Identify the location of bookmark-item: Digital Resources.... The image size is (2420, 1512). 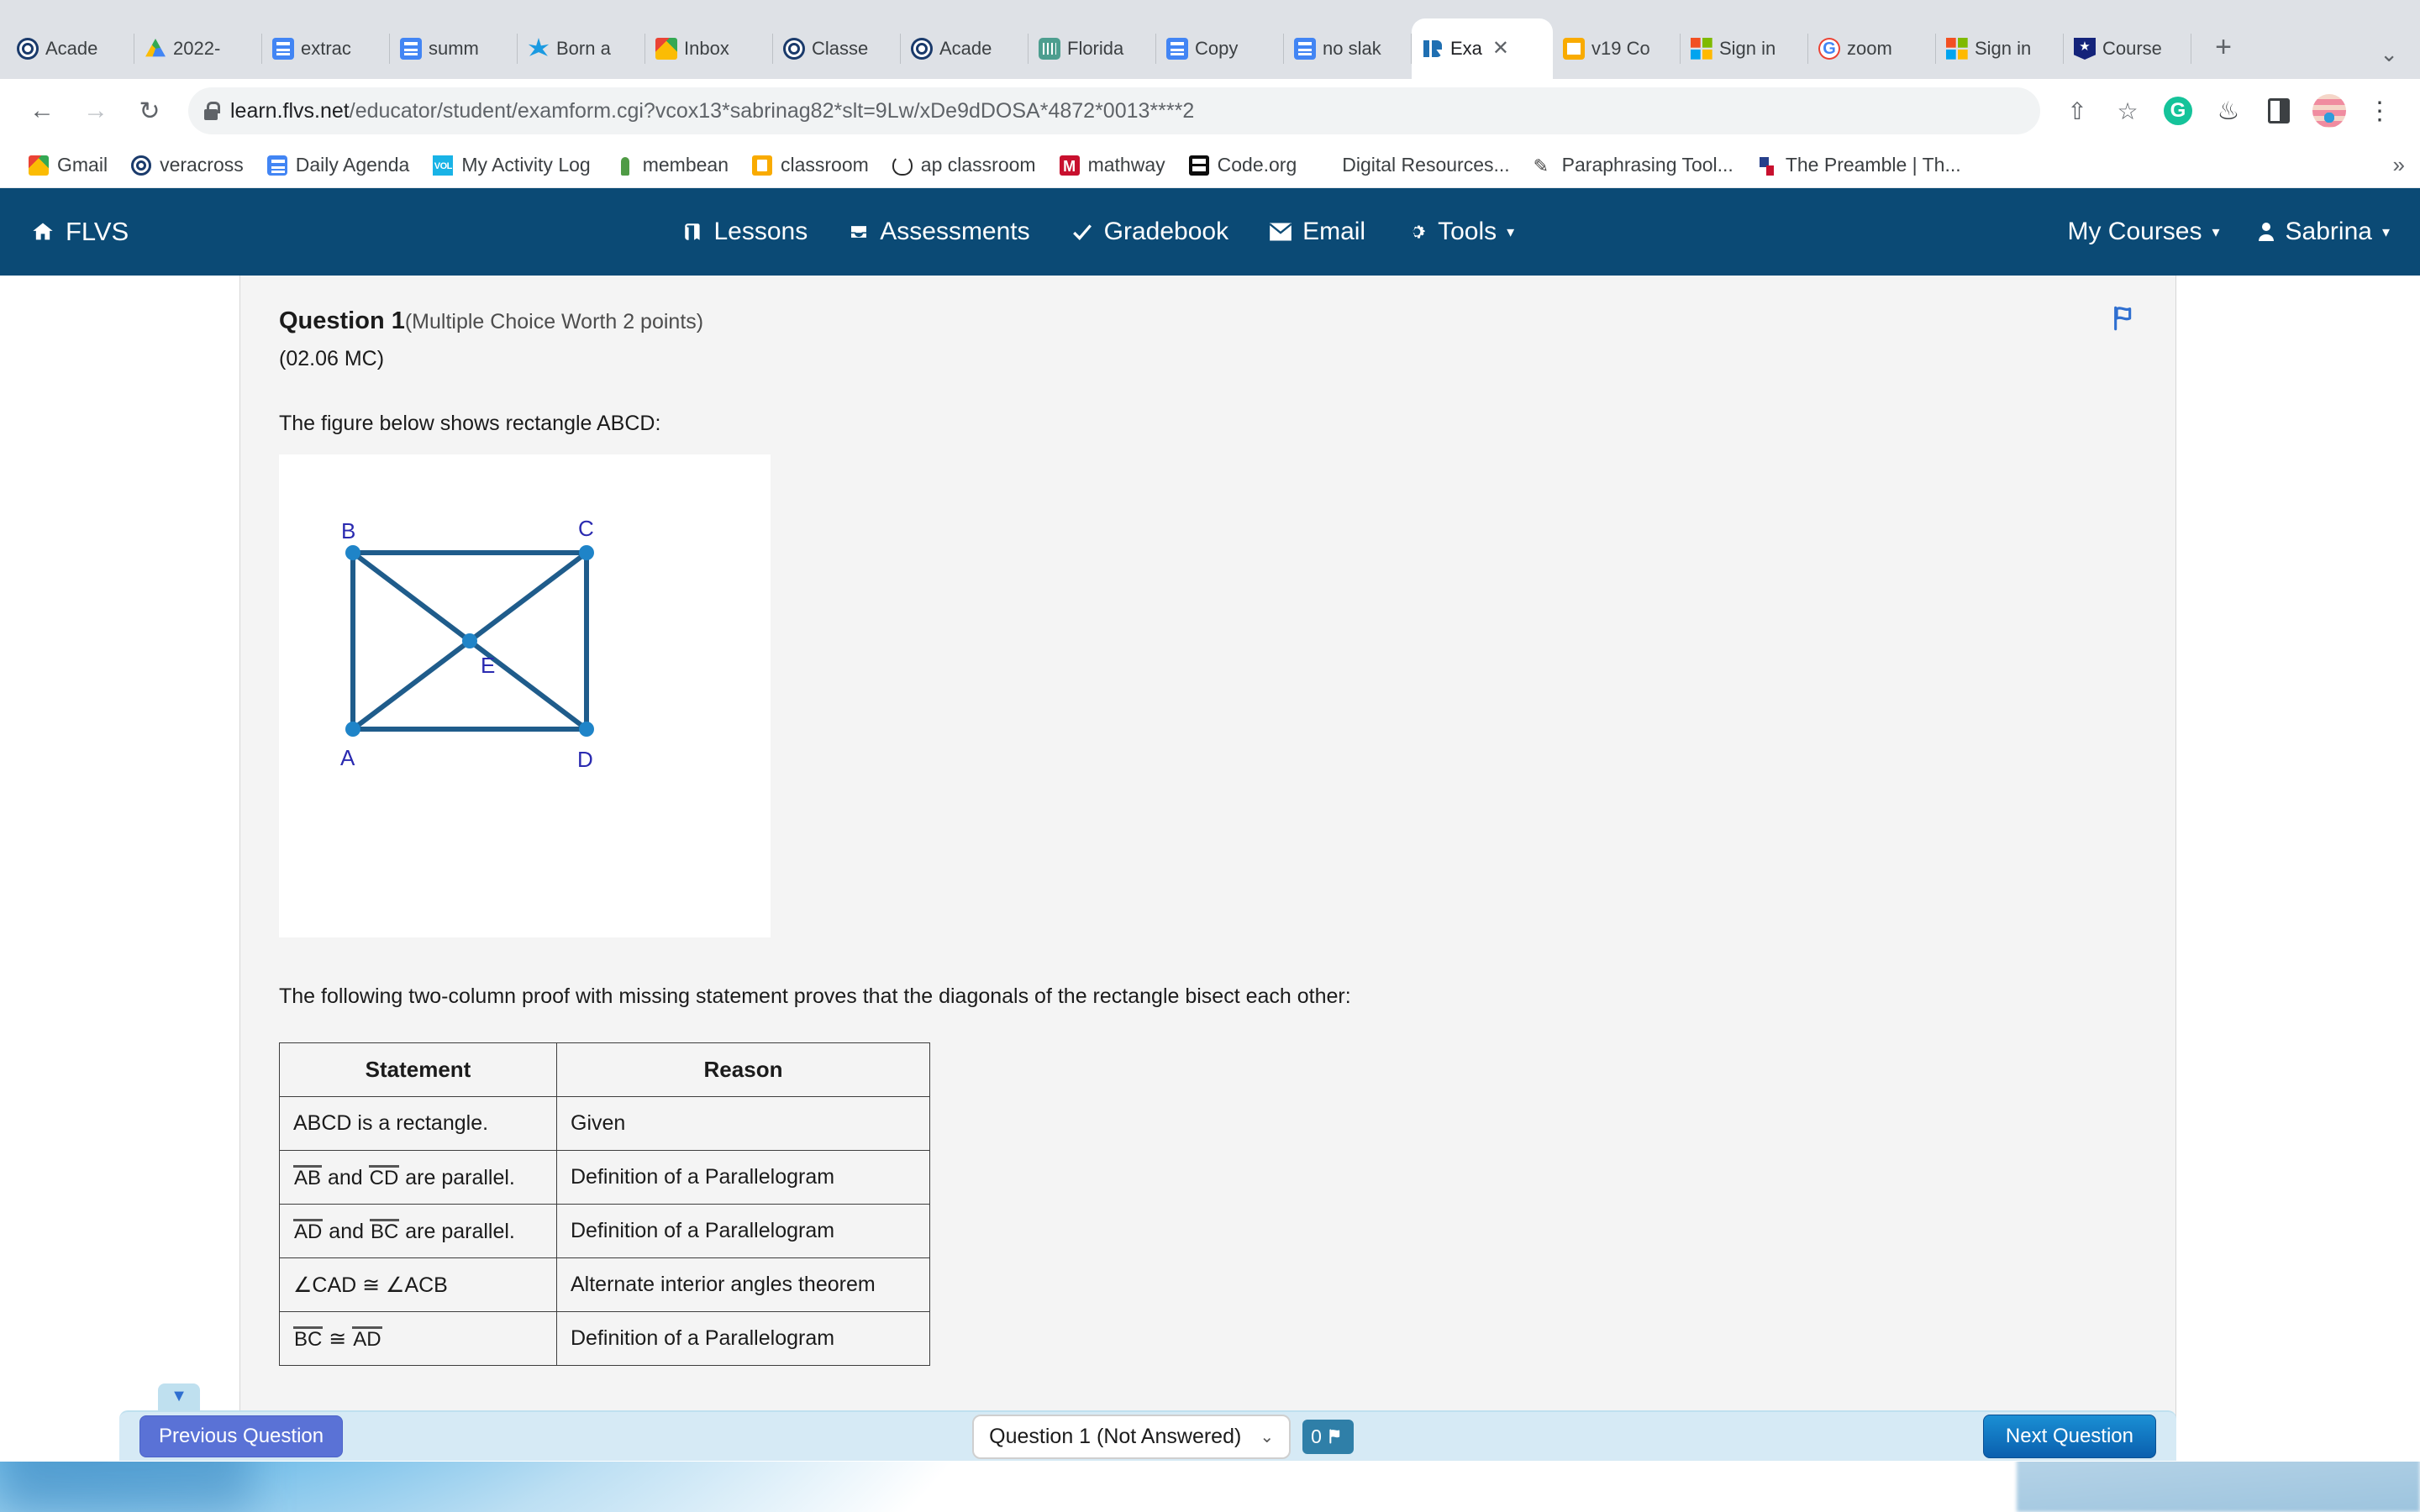
(1425, 165).